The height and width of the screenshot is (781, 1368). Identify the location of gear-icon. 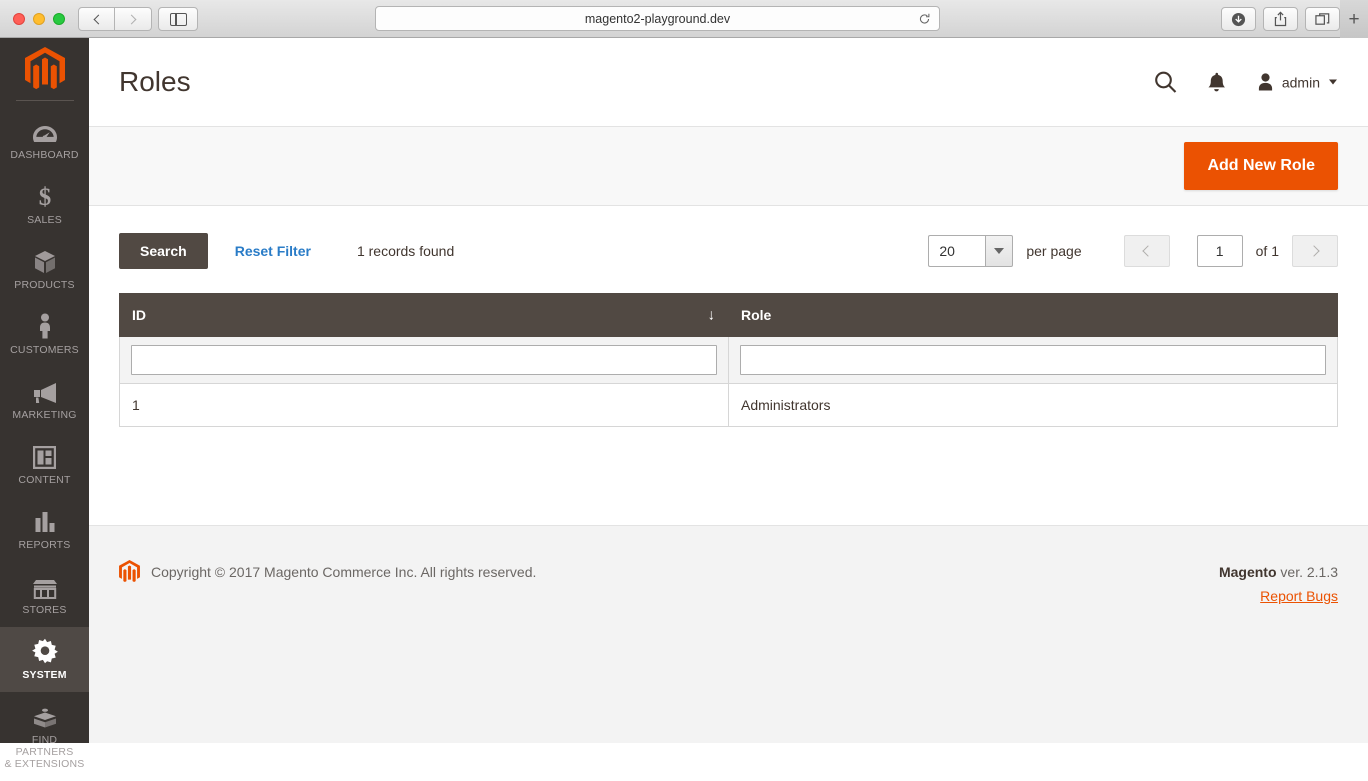
(44, 651).